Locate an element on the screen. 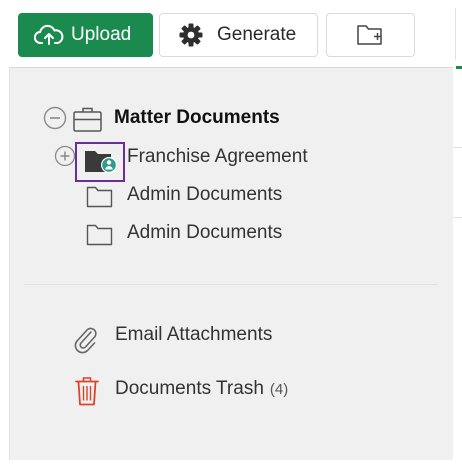 This screenshot has width=462, height=470. cloud-upload-icon is located at coordinates (49, 35).